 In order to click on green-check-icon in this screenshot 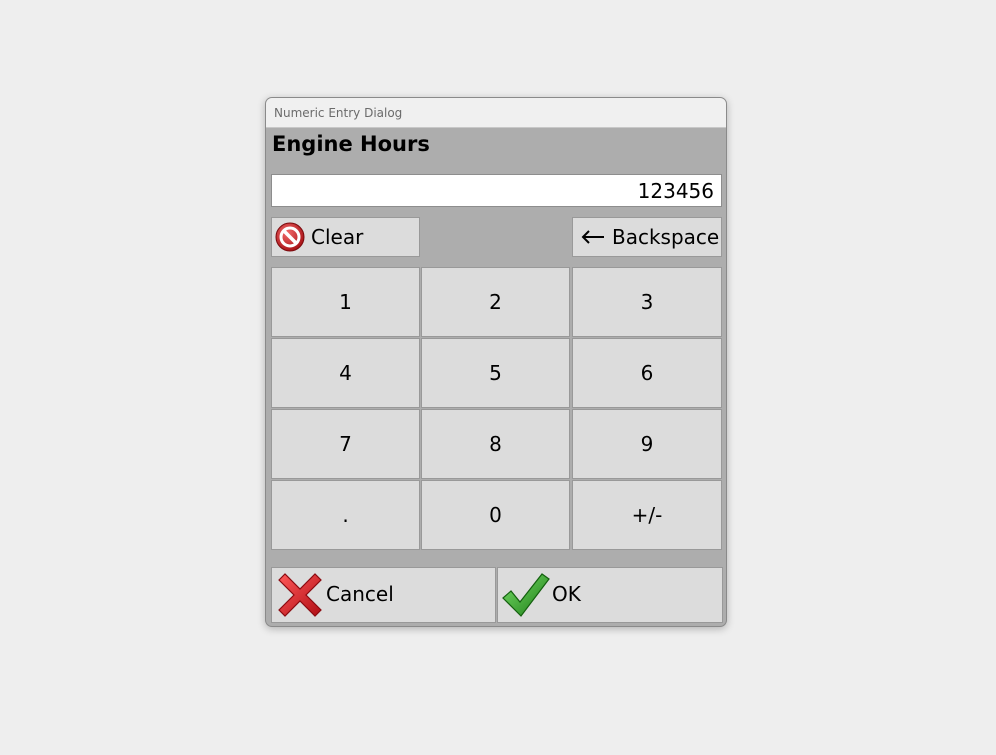, I will do `click(525, 597)`.